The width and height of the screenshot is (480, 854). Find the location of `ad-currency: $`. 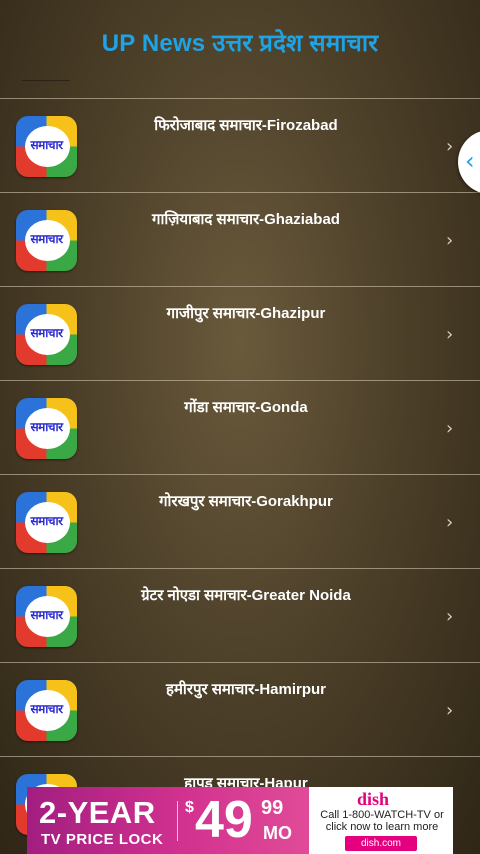

ad-currency: $ is located at coordinates (189, 807).